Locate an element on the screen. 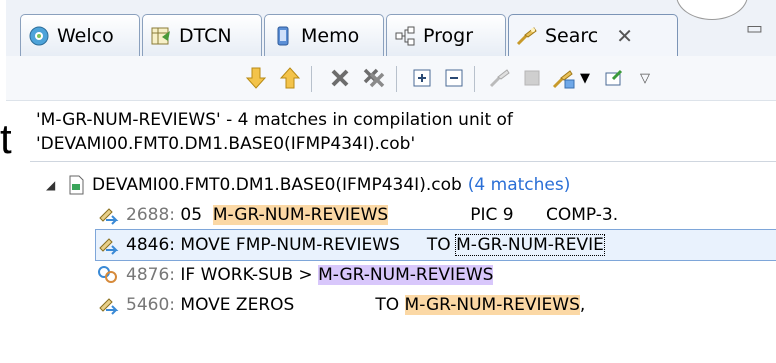  tab-program: Progr is located at coordinates (446, 35).